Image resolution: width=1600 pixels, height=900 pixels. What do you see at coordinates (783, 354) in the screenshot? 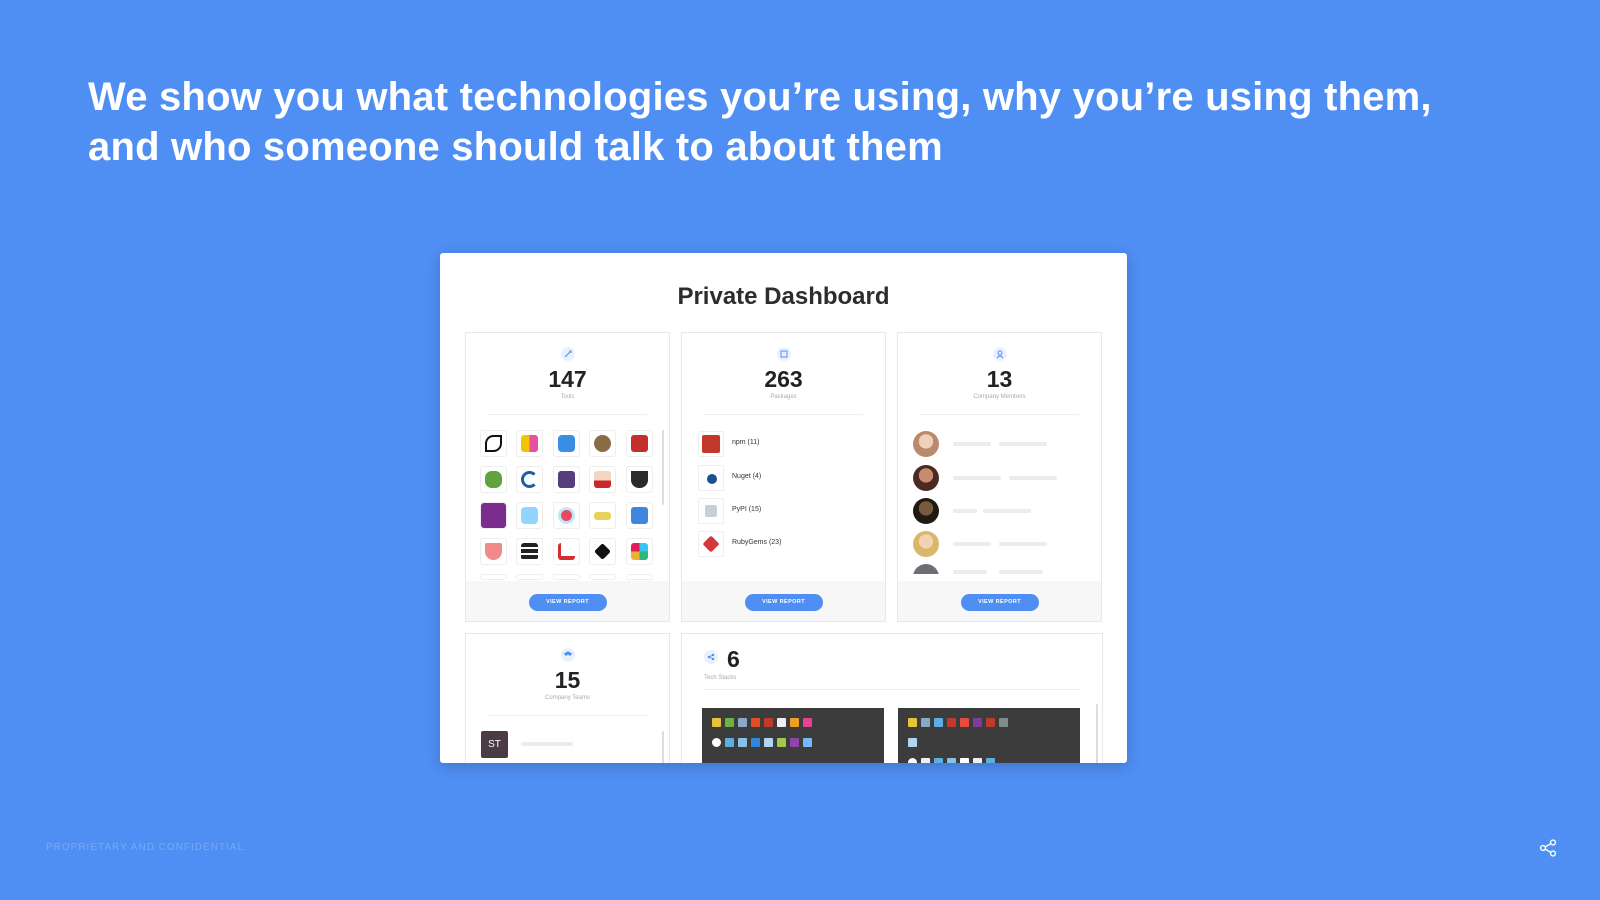
I see `box-icon` at bounding box center [783, 354].